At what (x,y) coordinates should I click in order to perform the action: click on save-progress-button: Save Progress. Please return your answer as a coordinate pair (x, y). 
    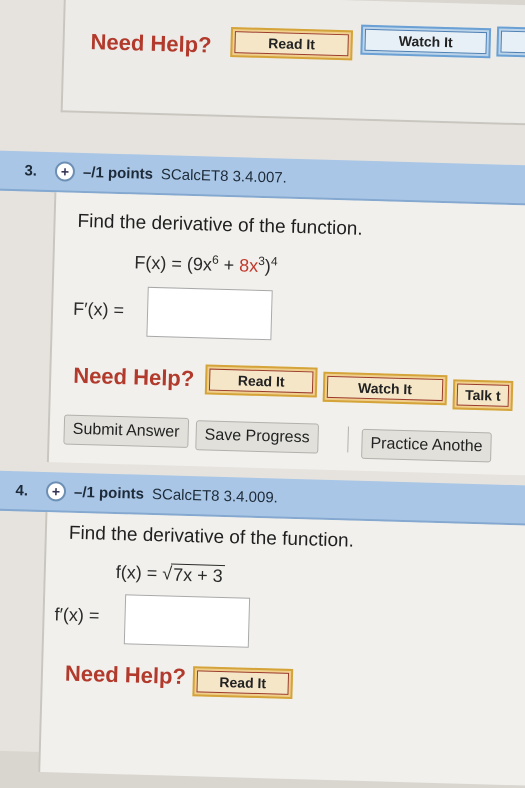
    Looking at the image, I should click on (257, 437).